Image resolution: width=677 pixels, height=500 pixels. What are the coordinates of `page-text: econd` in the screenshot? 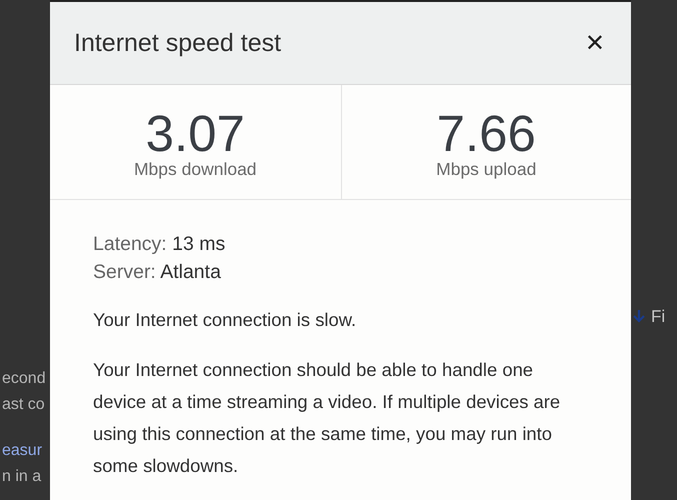 It's located at (24, 379).